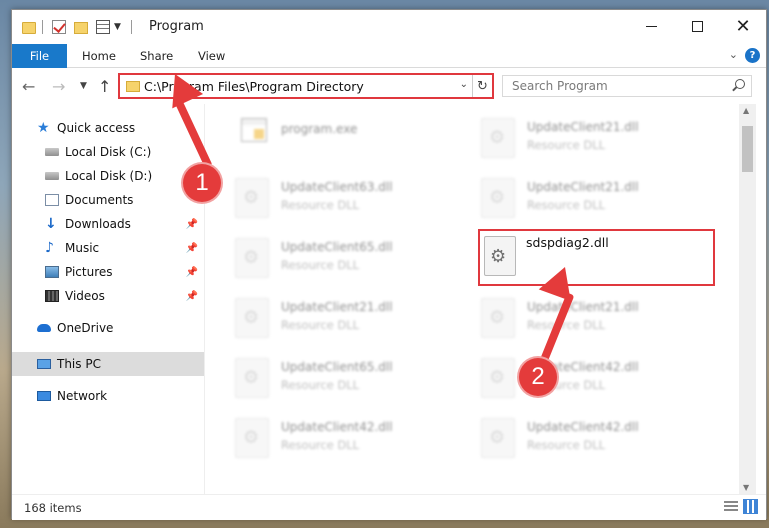 The height and width of the screenshot is (528, 769). What do you see at coordinates (108, 224) in the screenshot?
I see `sidebar-item-downloads: ↓ Downloads 📌` at bounding box center [108, 224].